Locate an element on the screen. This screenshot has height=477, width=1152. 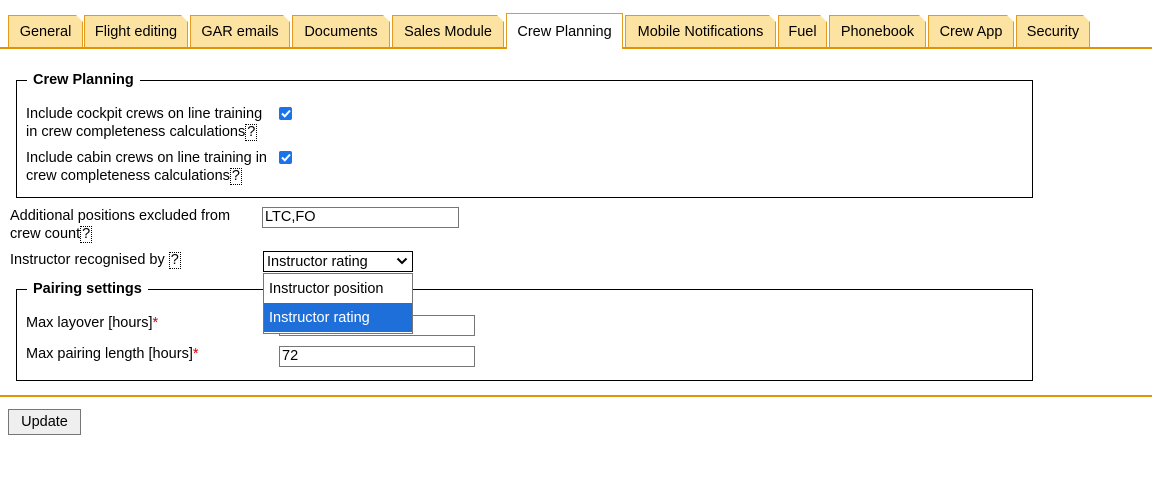
excluded-label-line2: crew count is located at coordinates (45, 233).